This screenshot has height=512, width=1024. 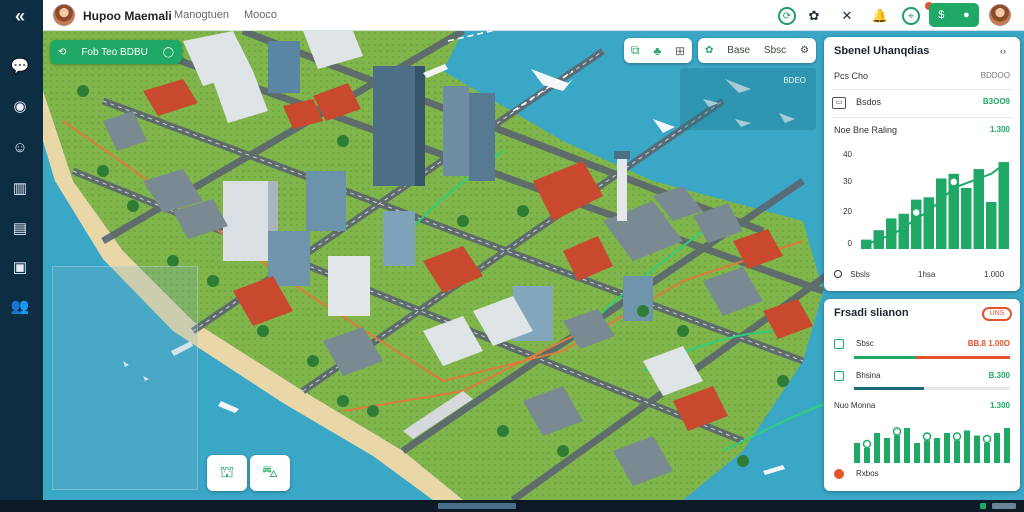 What do you see at coordinates (866, 130) in the screenshot?
I see `chart-title: Noe Bne Raling` at bounding box center [866, 130].